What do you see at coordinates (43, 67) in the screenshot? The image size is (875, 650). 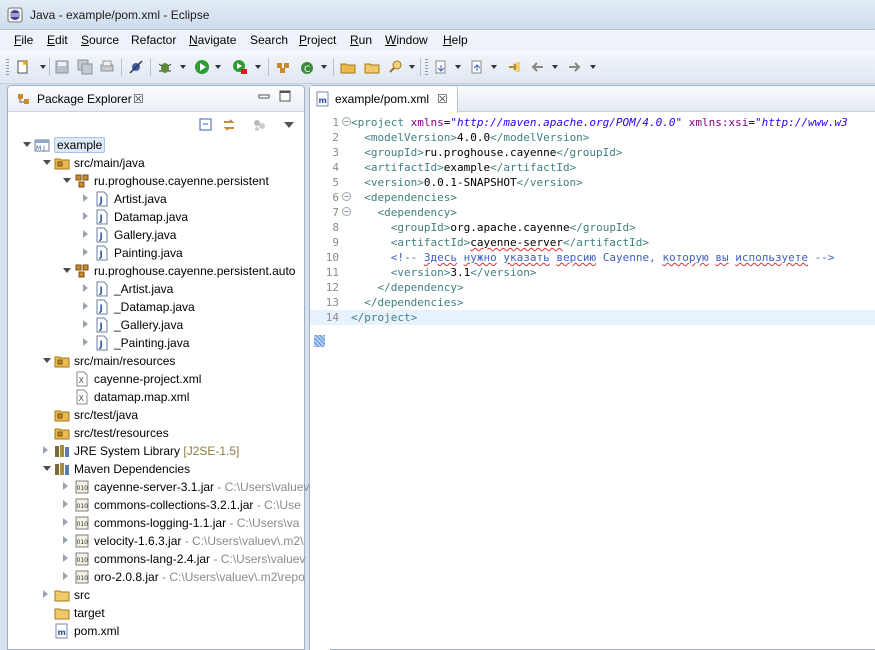 I see `new-dropdown-arrow` at bounding box center [43, 67].